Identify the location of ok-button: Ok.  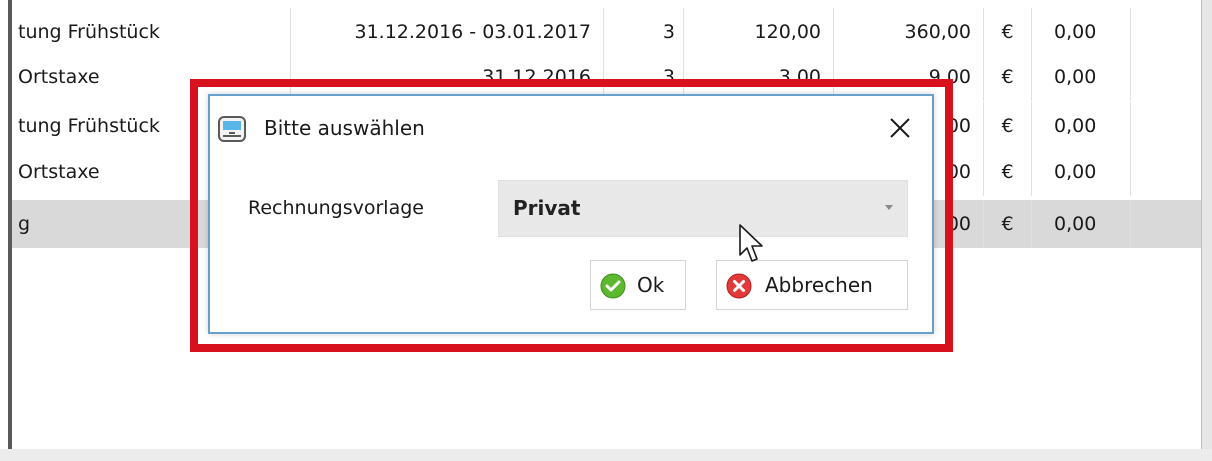
(638, 285).